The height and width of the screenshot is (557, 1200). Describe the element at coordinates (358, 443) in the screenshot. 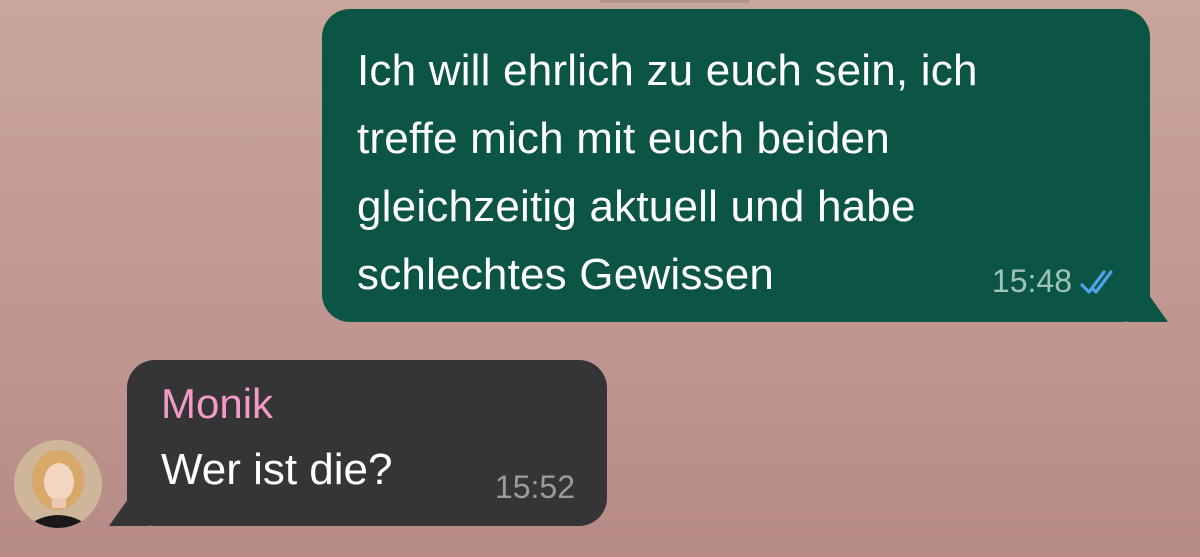

I see `incoming-message-bubble: Monik Wer ist die? 15:52` at that location.